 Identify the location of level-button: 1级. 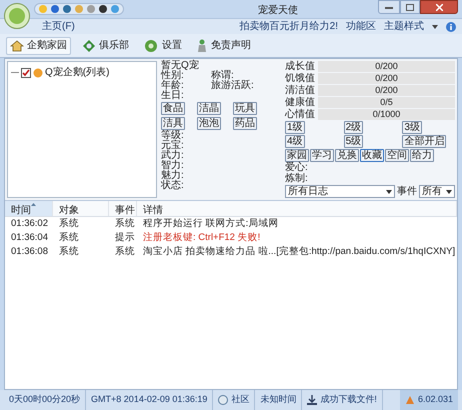
(295, 127).